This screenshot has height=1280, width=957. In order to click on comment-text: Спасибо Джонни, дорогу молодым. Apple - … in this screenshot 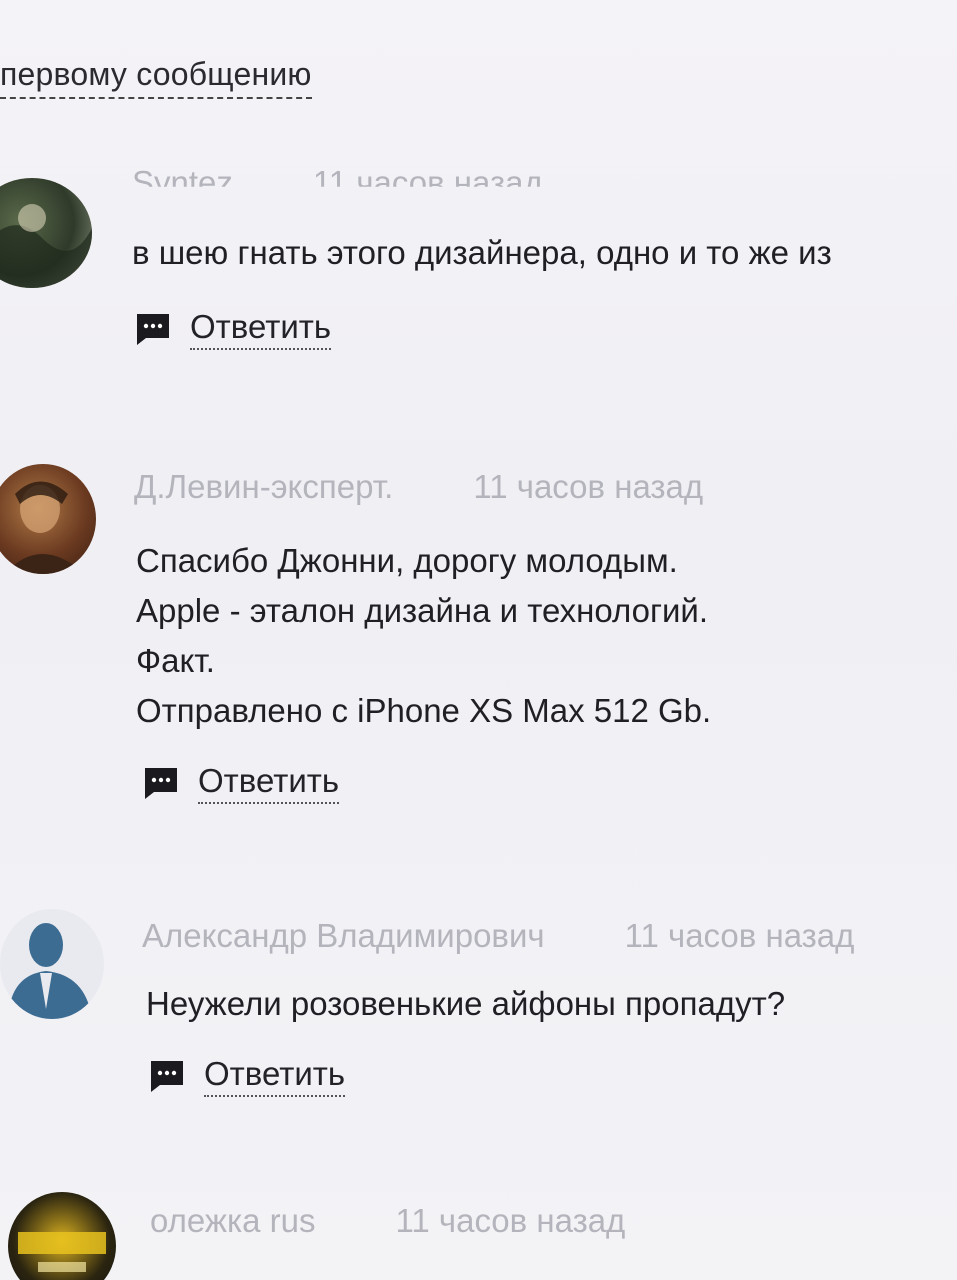, I will do `click(423, 636)`.